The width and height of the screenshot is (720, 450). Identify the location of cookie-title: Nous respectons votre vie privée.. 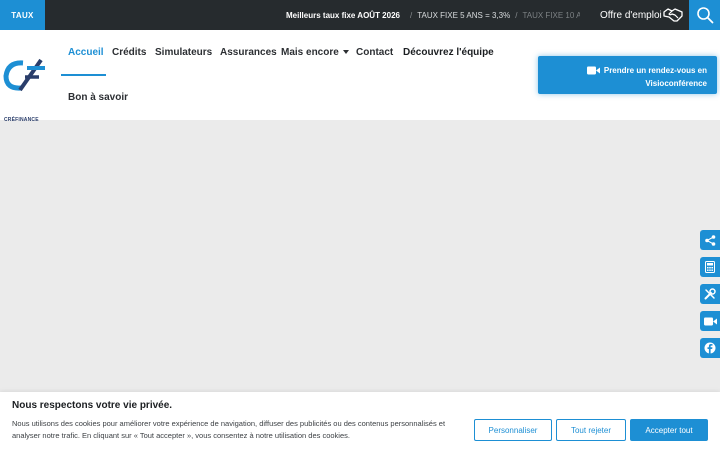
(92, 405).